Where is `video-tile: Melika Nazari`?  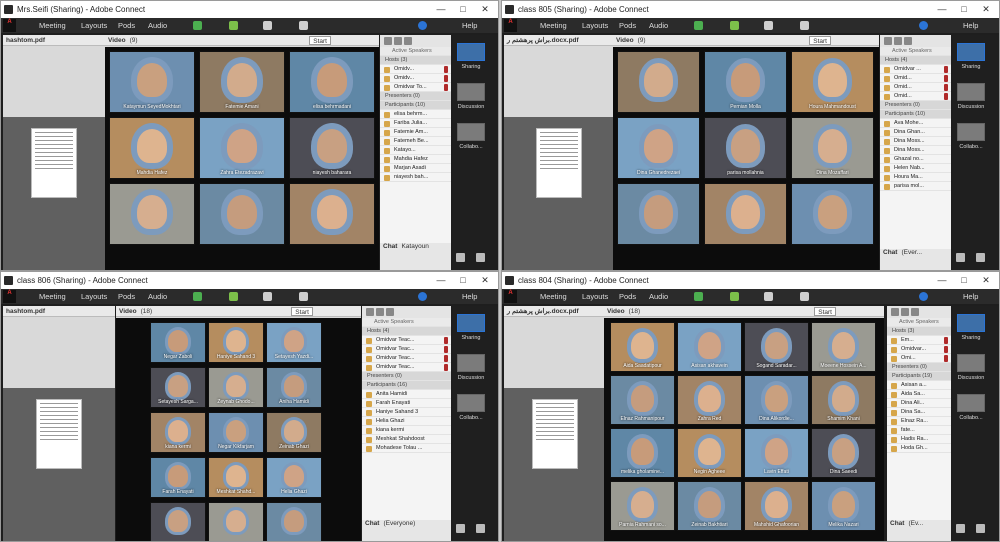
video-tile: Melika Nazari is located at coordinates (843, 506).